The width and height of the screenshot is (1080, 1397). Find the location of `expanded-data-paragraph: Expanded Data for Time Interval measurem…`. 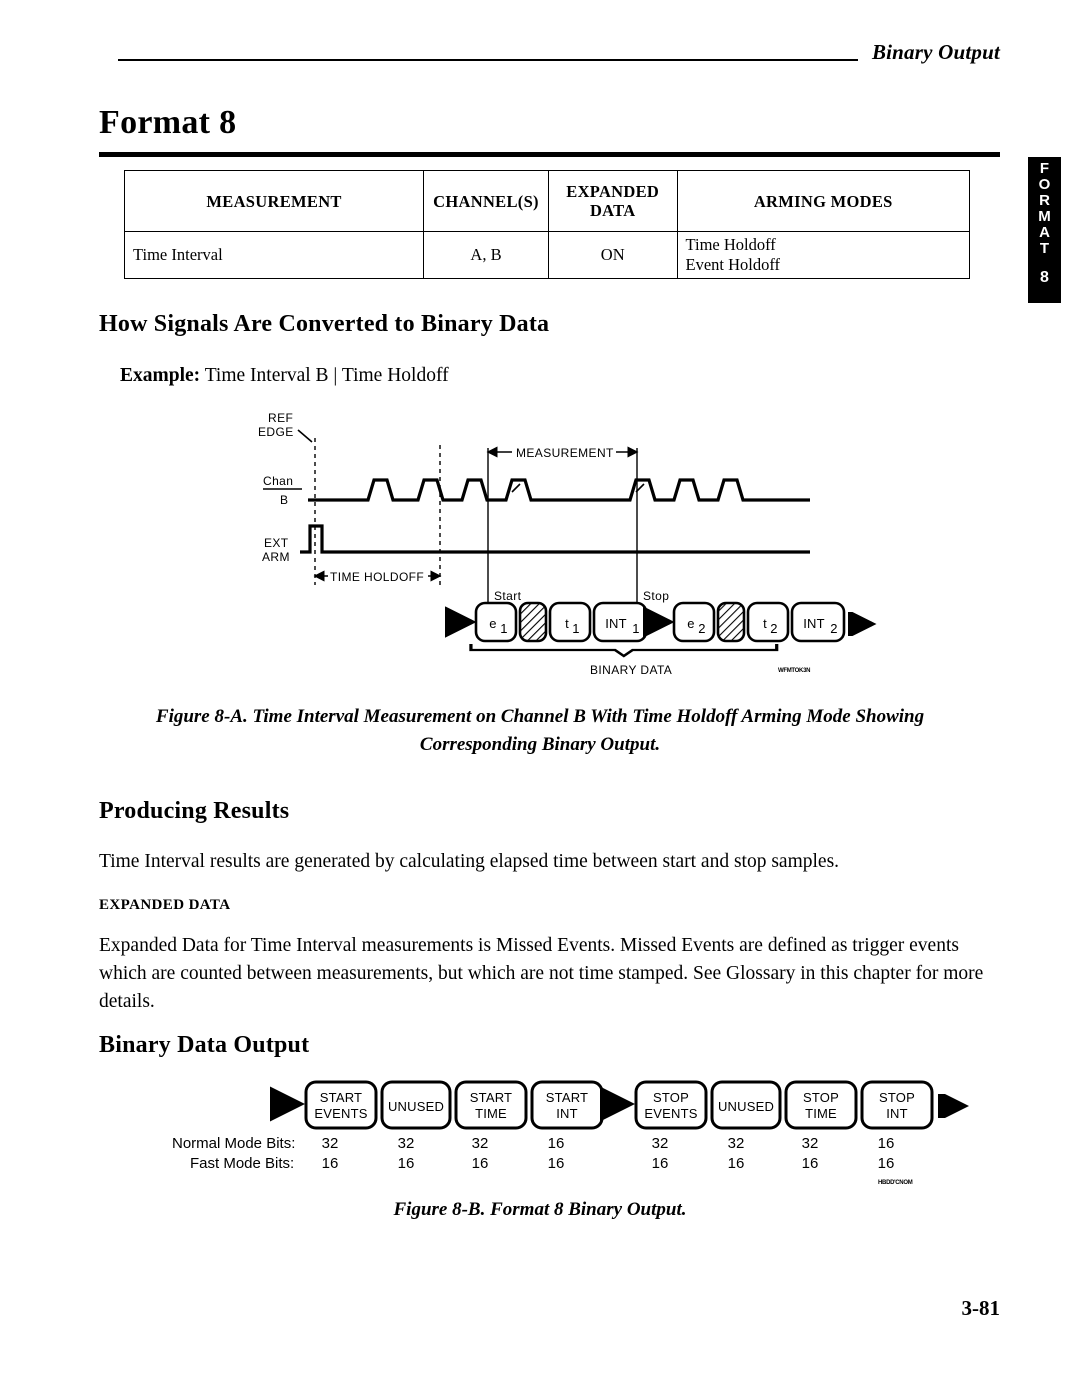

expanded-data-paragraph: Expanded Data for Time Interval measurem… is located at coordinates (541, 973).